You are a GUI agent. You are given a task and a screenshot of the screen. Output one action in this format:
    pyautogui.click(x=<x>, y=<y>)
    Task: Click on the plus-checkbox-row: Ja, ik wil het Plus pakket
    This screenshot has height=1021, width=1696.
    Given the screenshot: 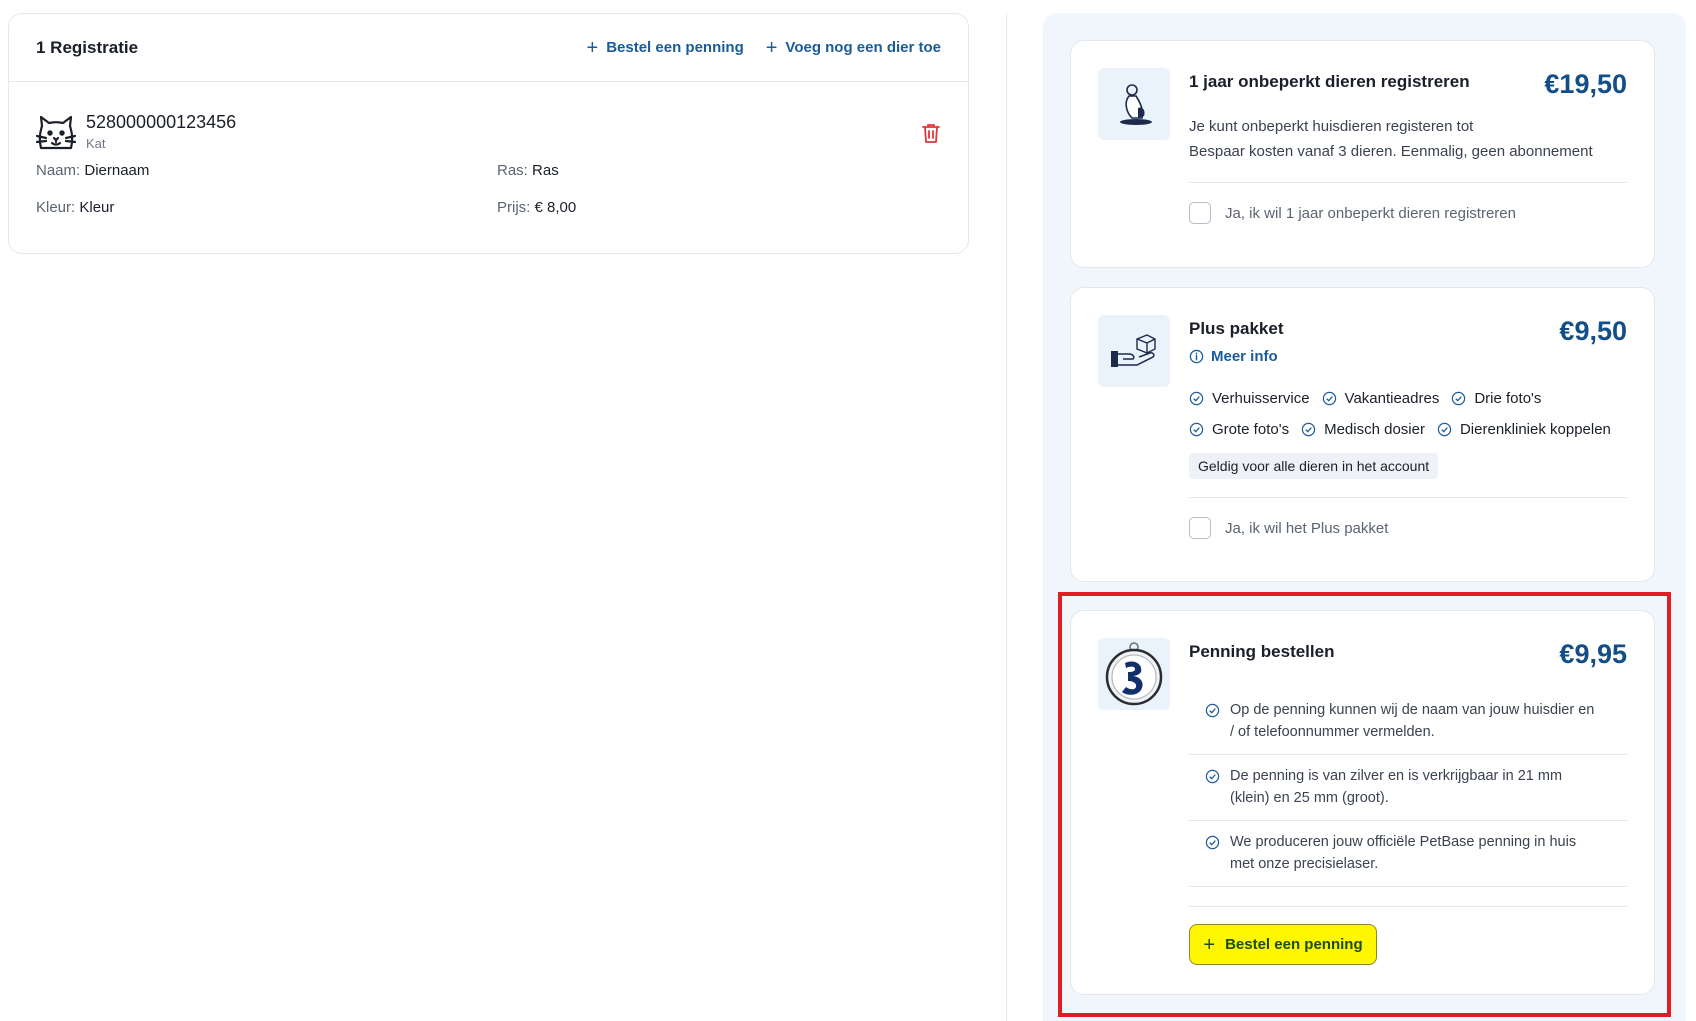 What is the action you would take?
    pyautogui.click(x=1288, y=528)
    